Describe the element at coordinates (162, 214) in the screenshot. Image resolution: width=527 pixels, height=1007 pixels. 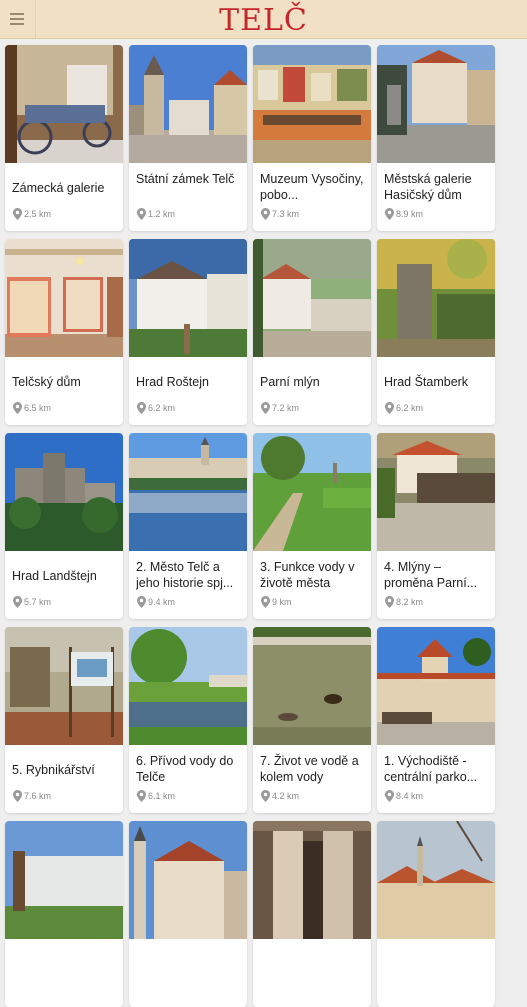
I see `distance-value: 1.2 km` at that location.